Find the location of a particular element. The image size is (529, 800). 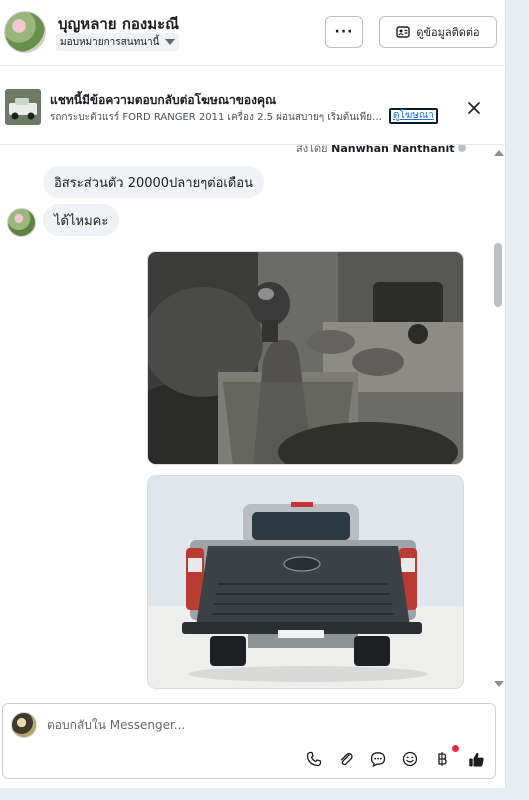

view-contact-label: ดูข้อมูลติดต่อ is located at coordinates (448, 32).